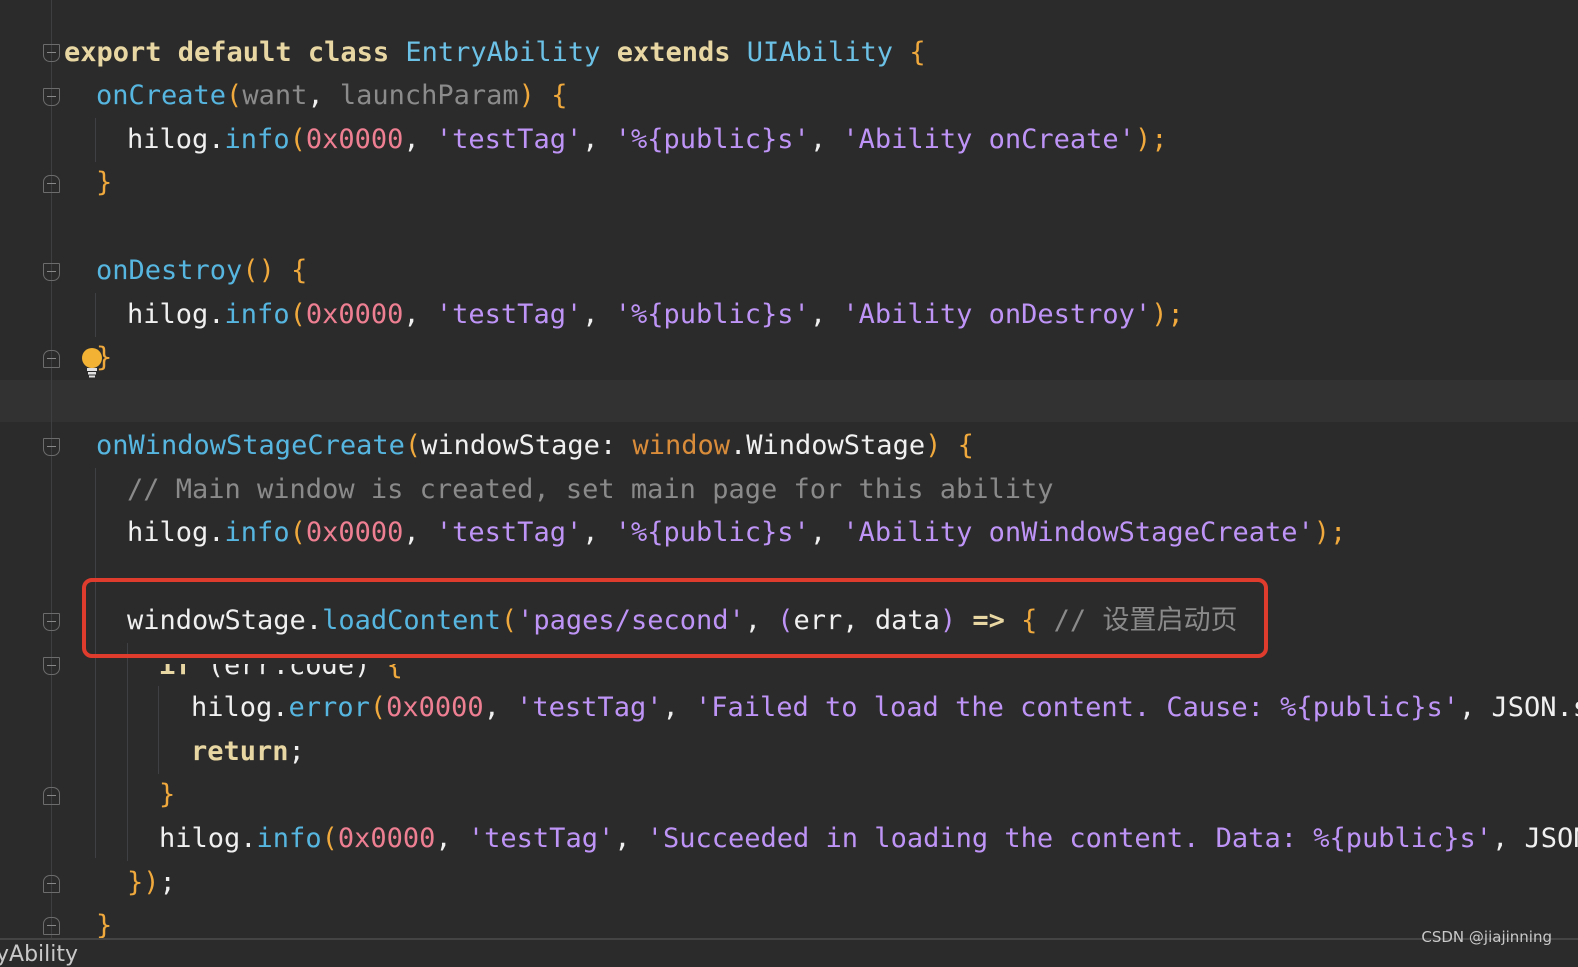 The image size is (1578, 967). Describe the element at coordinates (275, 95) in the screenshot. I see `parameter: want` at that location.